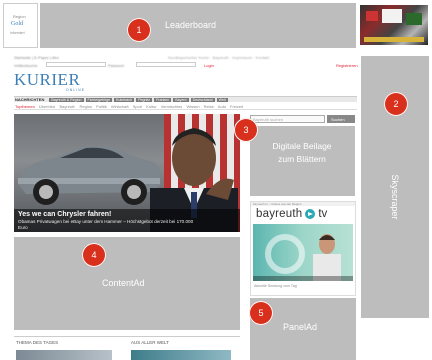 The height and width of the screenshot is (360, 432). What do you see at coordinates (327, 257) in the screenshot?
I see `tv-presenter-image` at bounding box center [327, 257].